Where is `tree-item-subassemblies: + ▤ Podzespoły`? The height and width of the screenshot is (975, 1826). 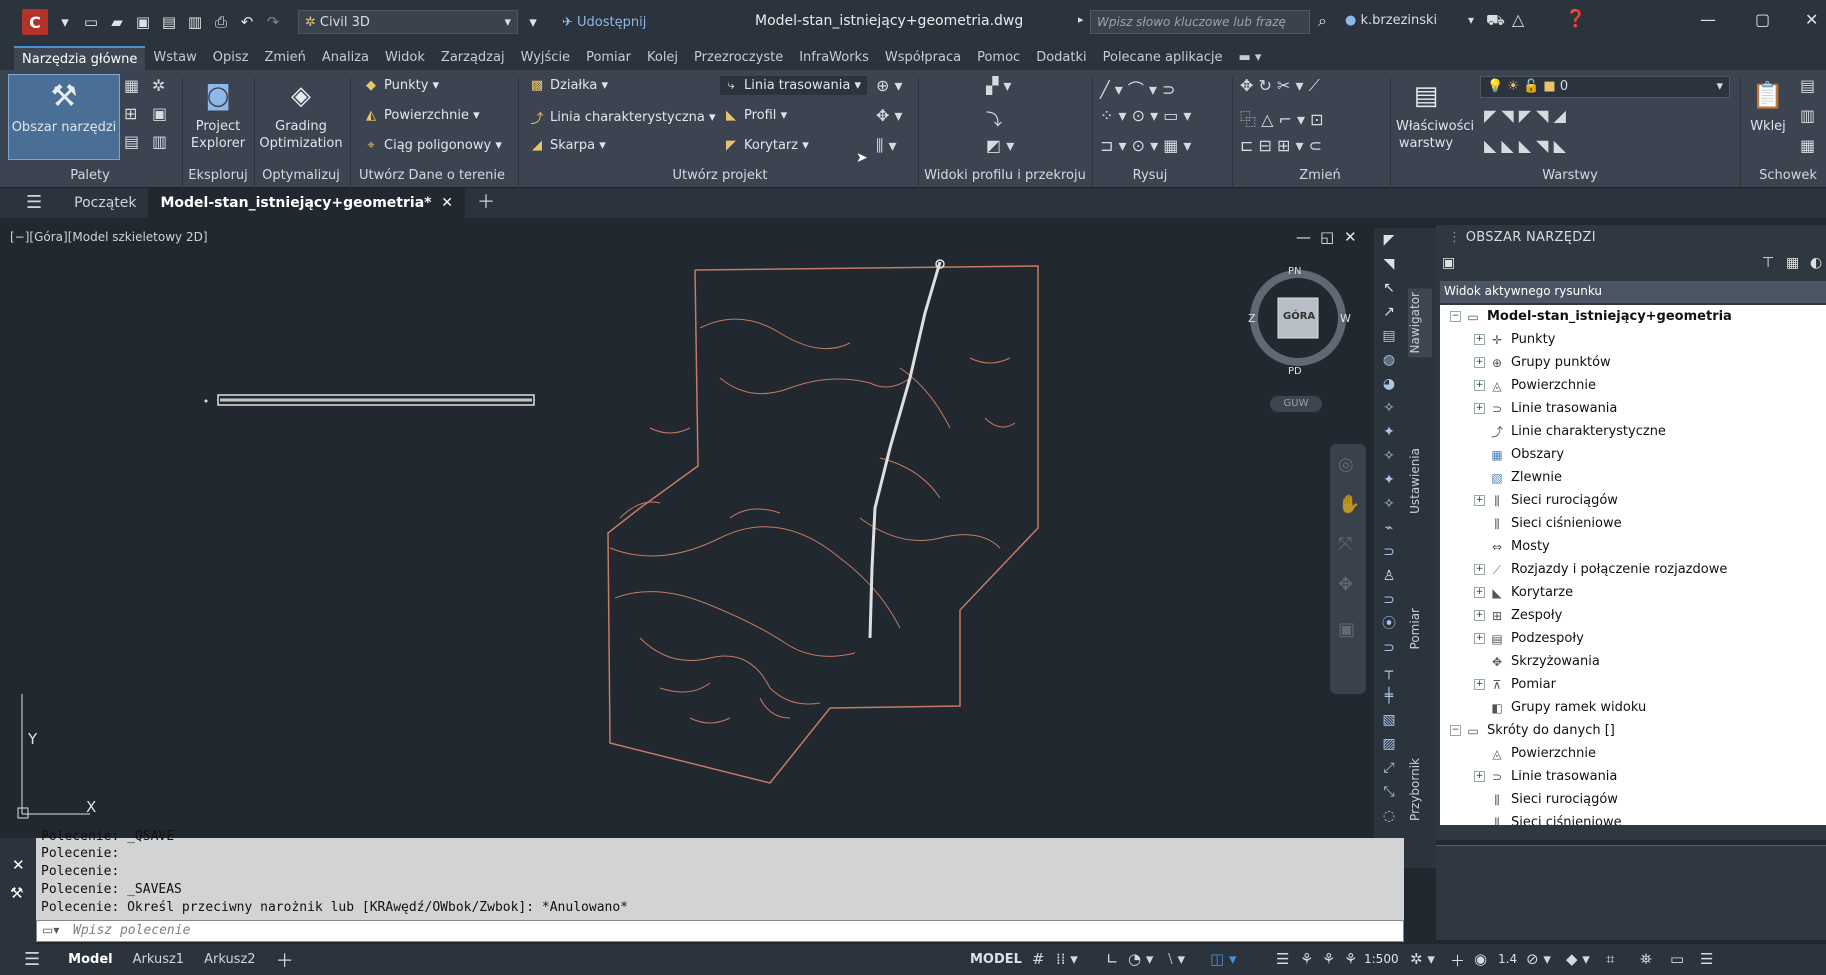 tree-item-subassemblies: + ▤ Podzespoły is located at coordinates (1529, 638).